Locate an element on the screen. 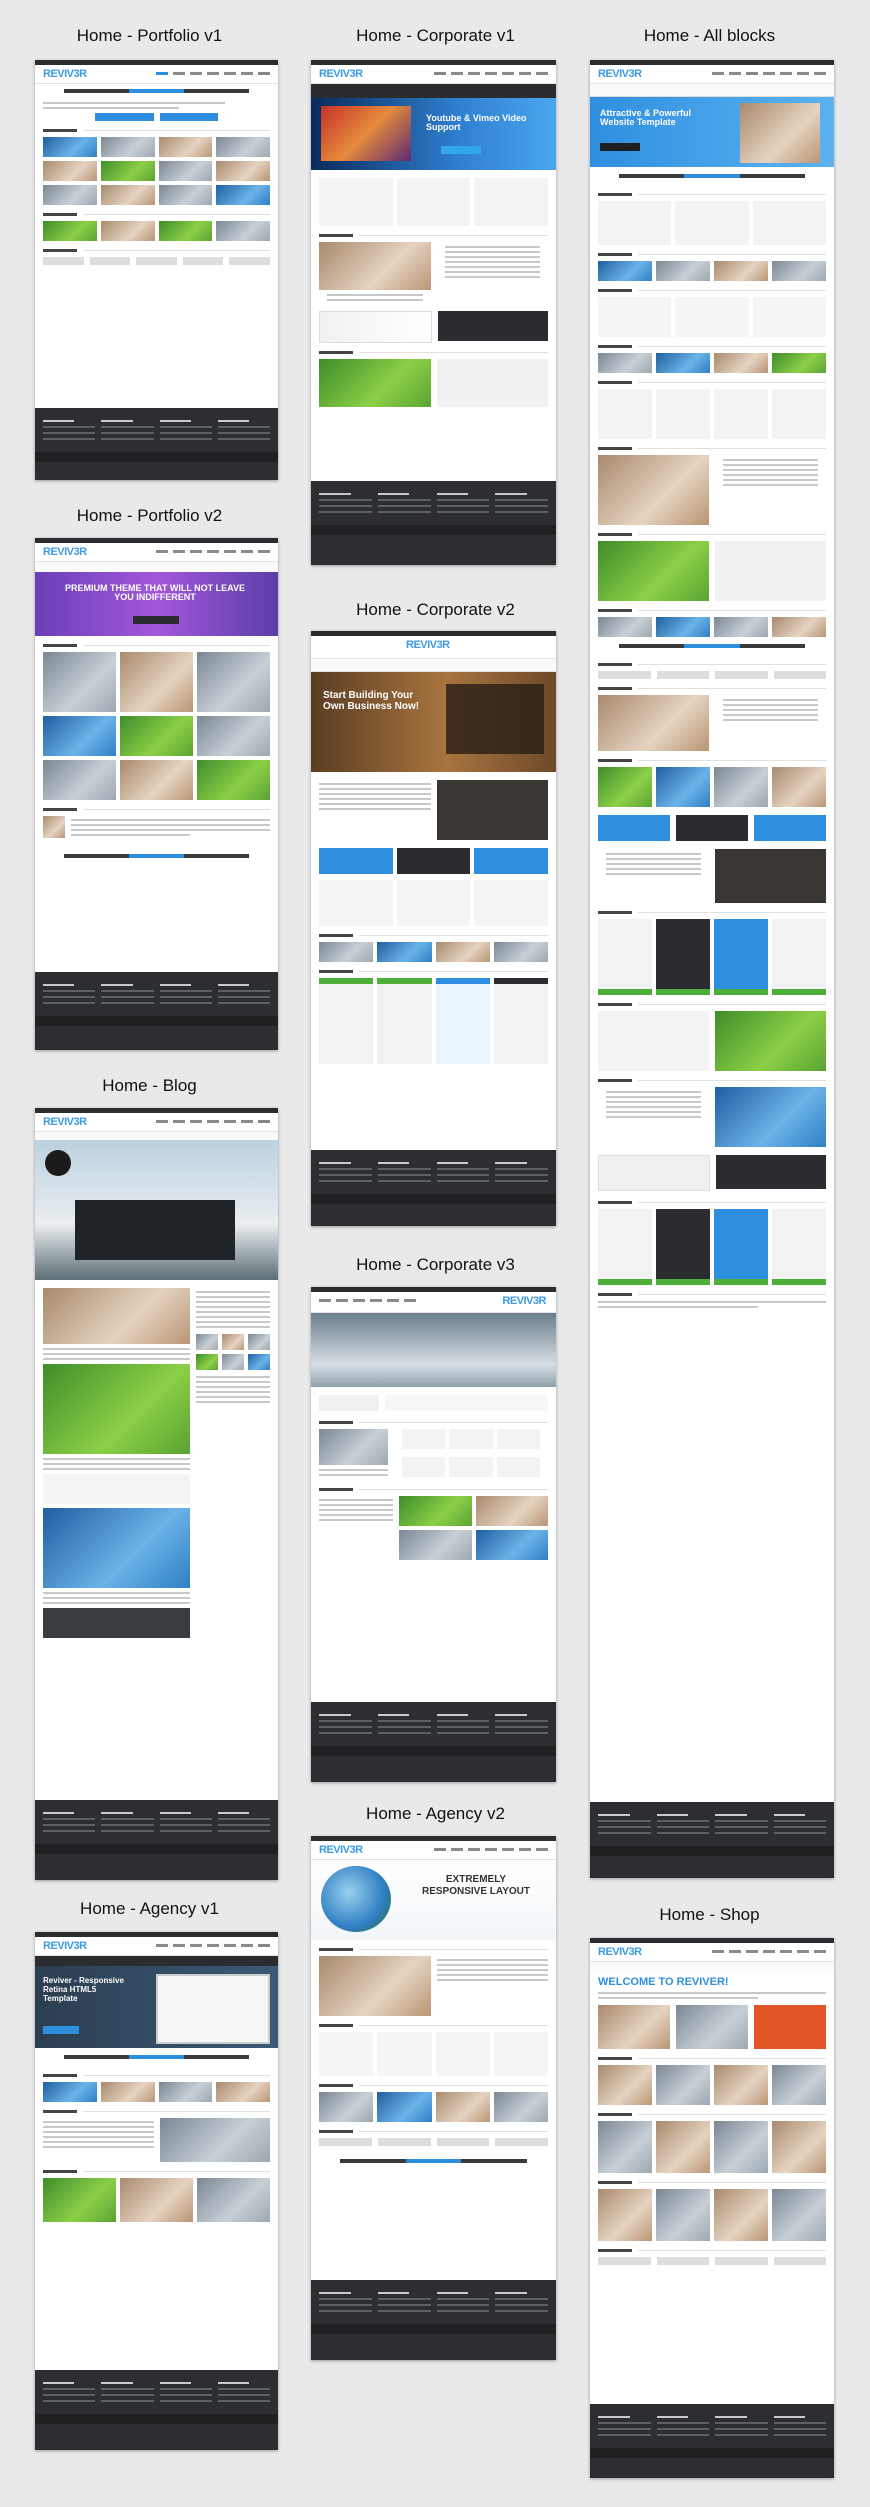 The width and height of the screenshot is (870, 2507). banner-heading: Attractive & Powerful Website Template is located at coordinates (646, 117).